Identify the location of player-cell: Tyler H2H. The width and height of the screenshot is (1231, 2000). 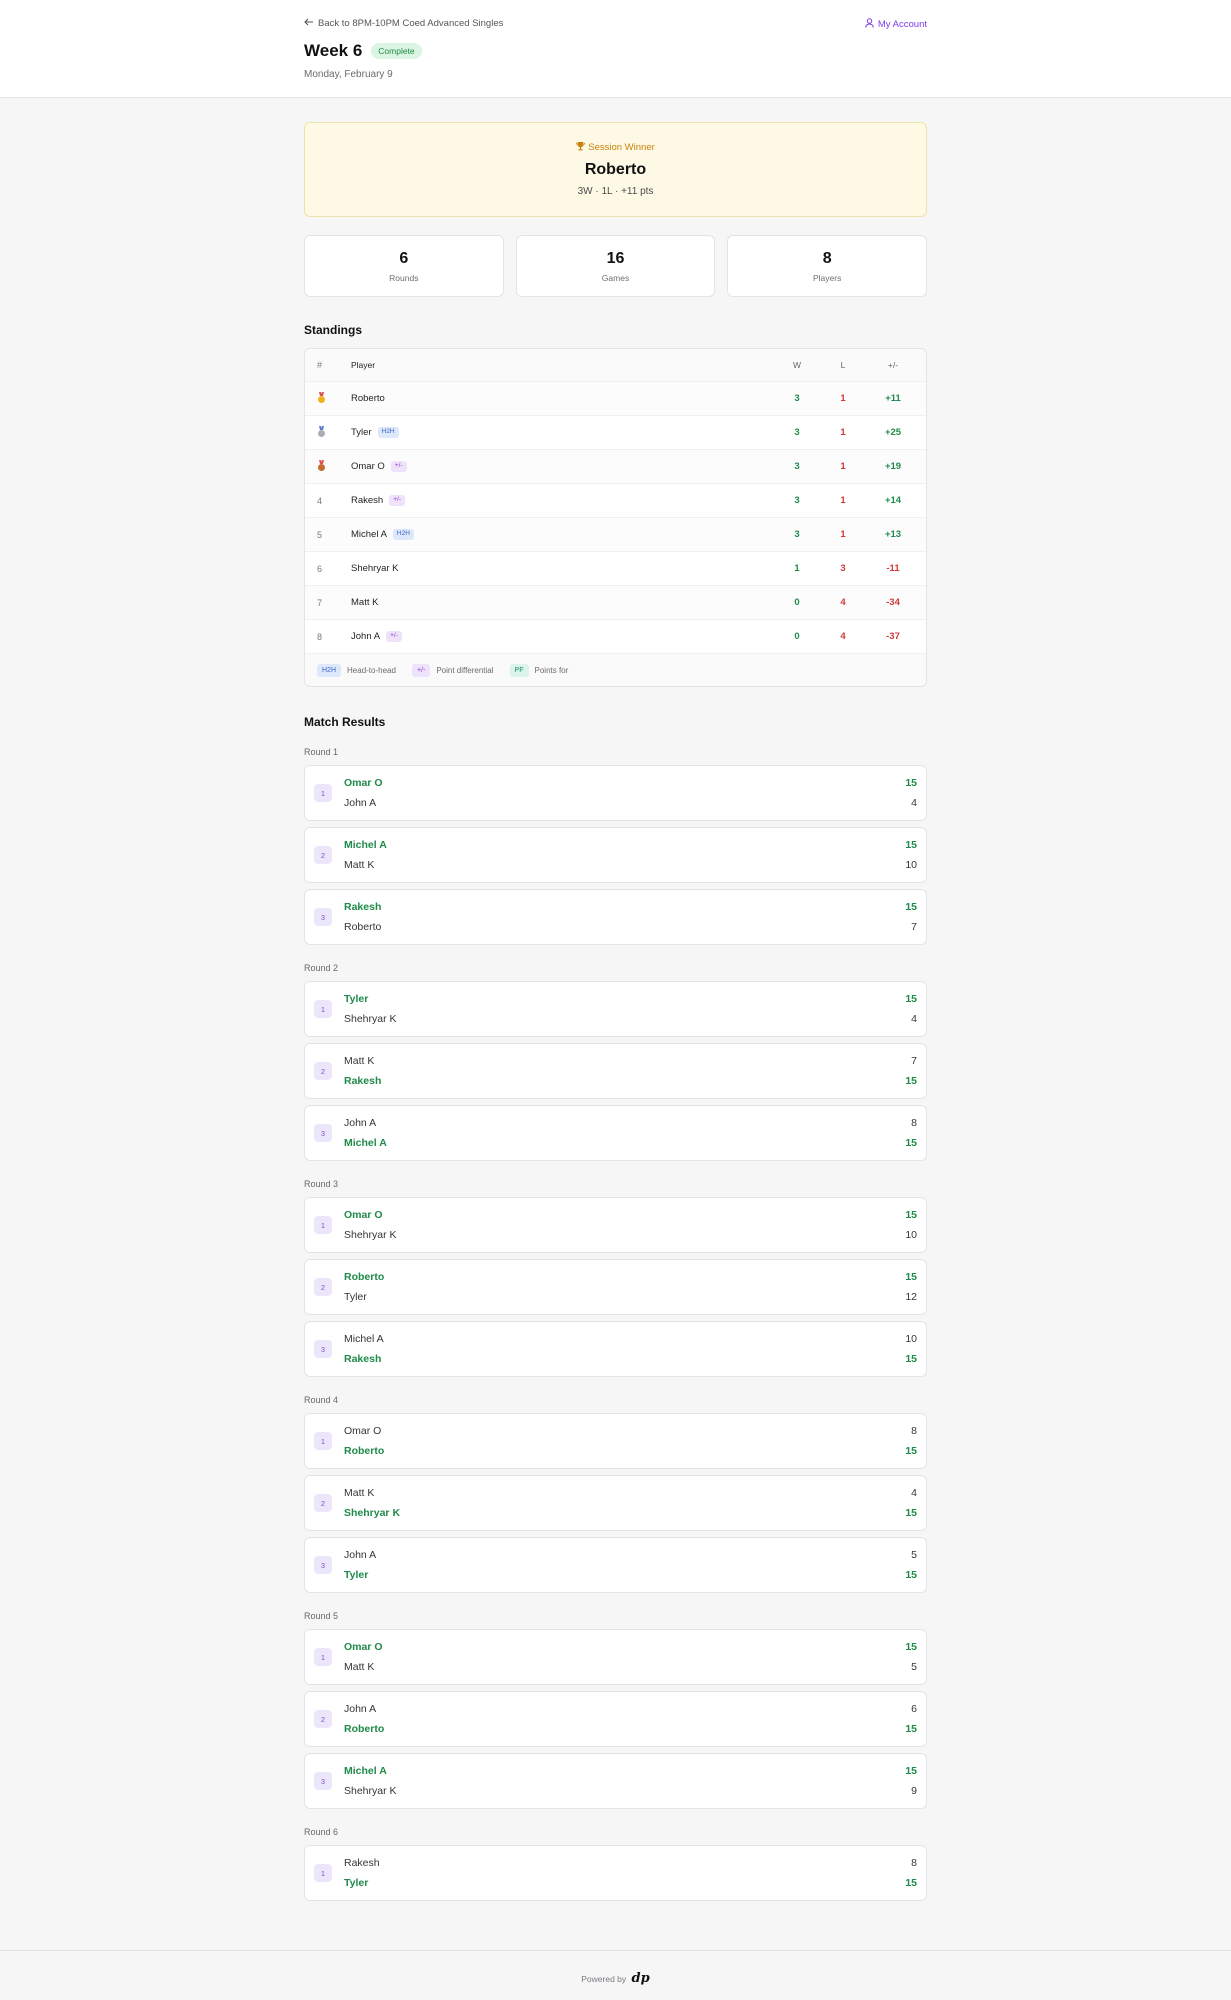
(562, 432).